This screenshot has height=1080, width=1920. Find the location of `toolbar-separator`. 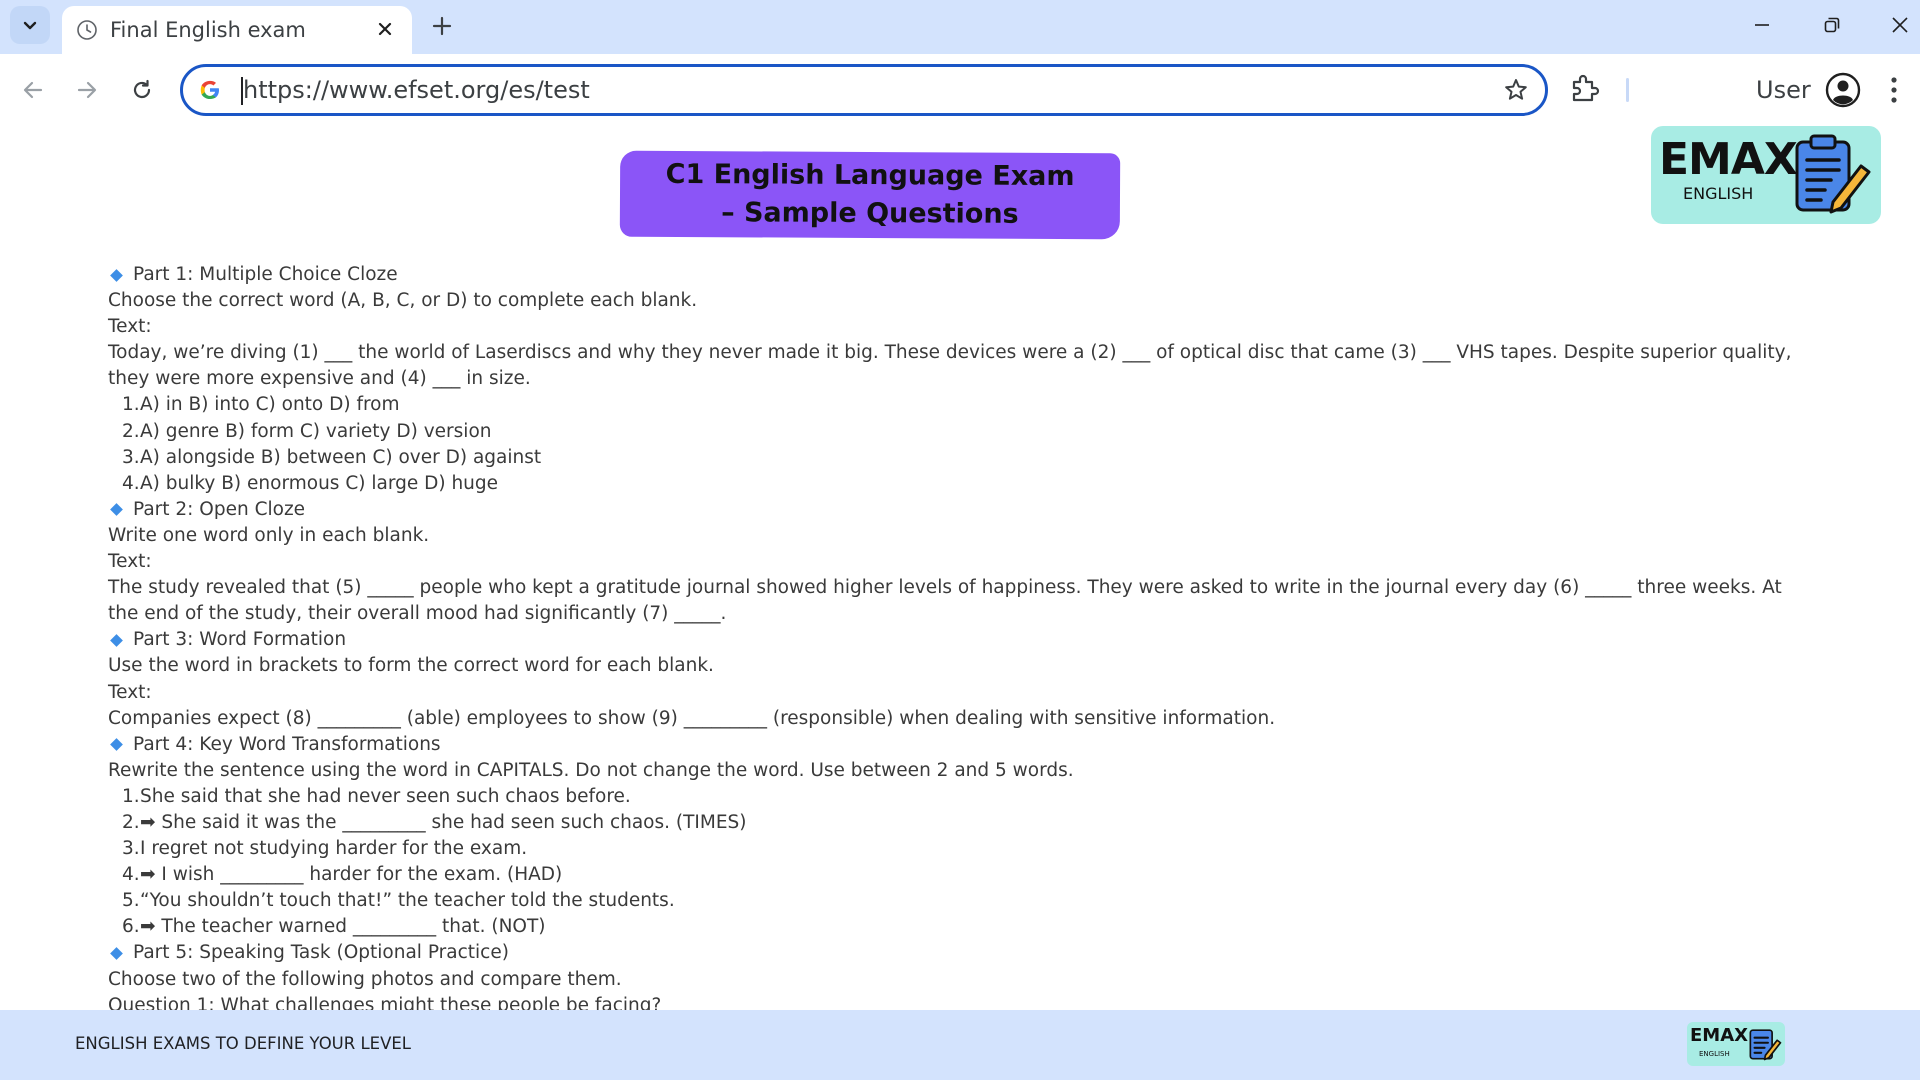

toolbar-separator is located at coordinates (1627, 90).